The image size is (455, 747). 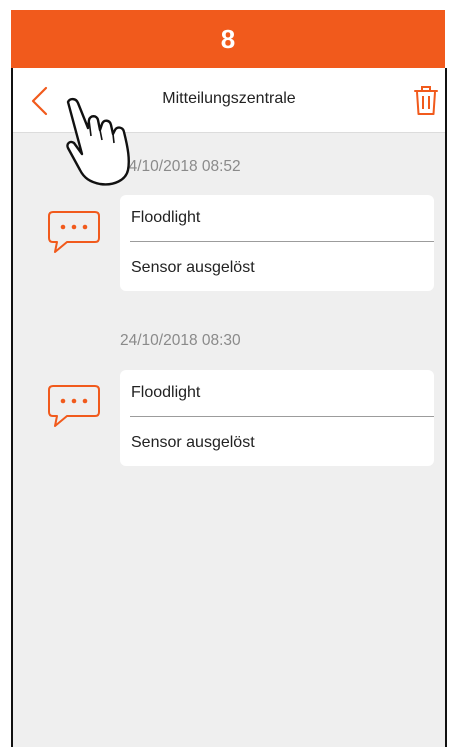 I want to click on notification-timestamp: 24/10/2018 08:30, so click(x=180, y=340).